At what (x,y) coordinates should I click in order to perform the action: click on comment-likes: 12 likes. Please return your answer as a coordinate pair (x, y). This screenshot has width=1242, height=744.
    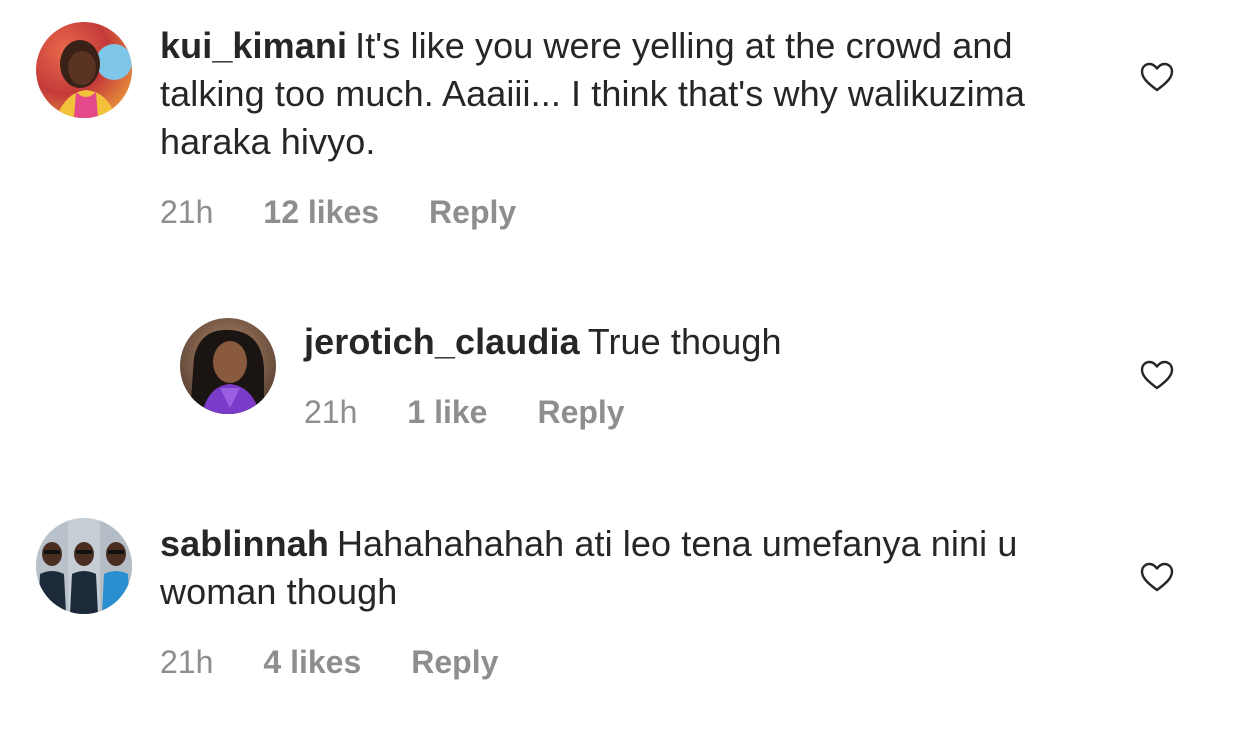
    Looking at the image, I should click on (321, 212).